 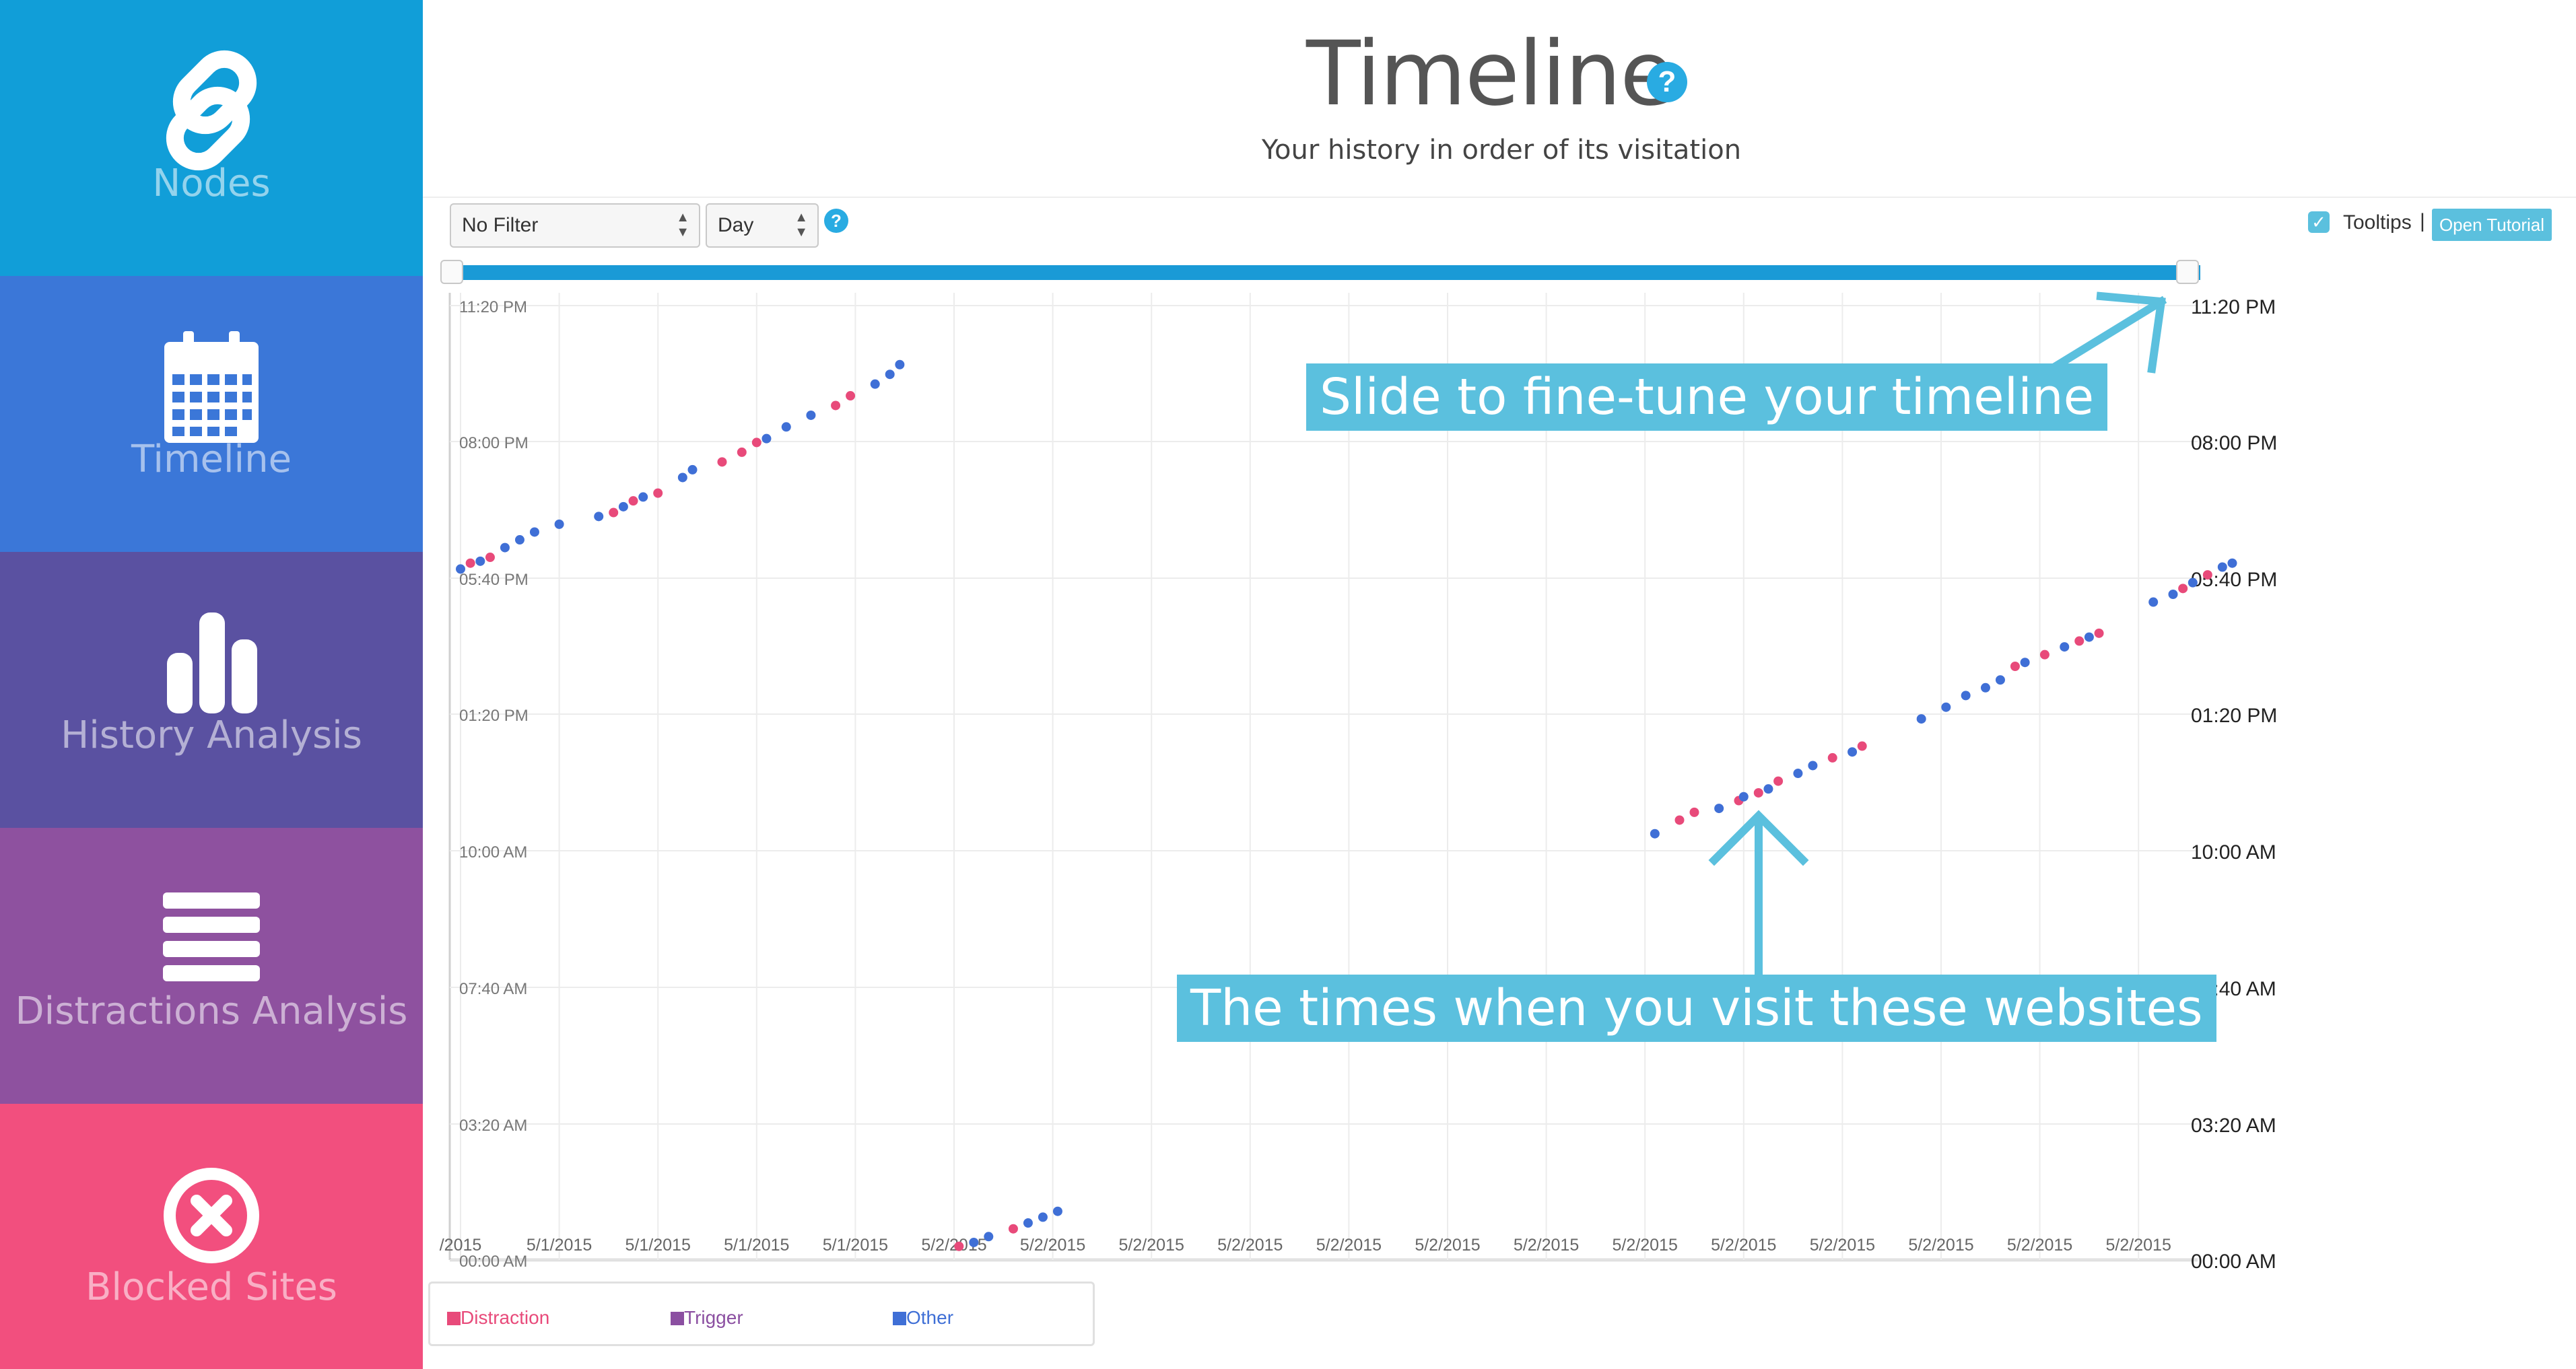 What do you see at coordinates (2319, 222) in the screenshot?
I see `tooltips-checkbox: ✓` at bounding box center [2319, 222].